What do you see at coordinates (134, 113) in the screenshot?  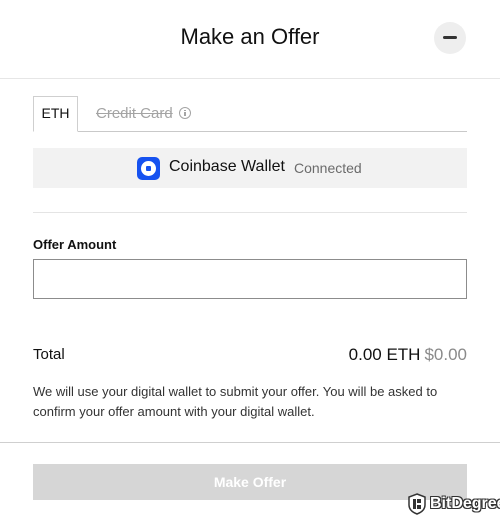 I see `tab-credit-card: Credit Card` at bounding box center [134, 113].